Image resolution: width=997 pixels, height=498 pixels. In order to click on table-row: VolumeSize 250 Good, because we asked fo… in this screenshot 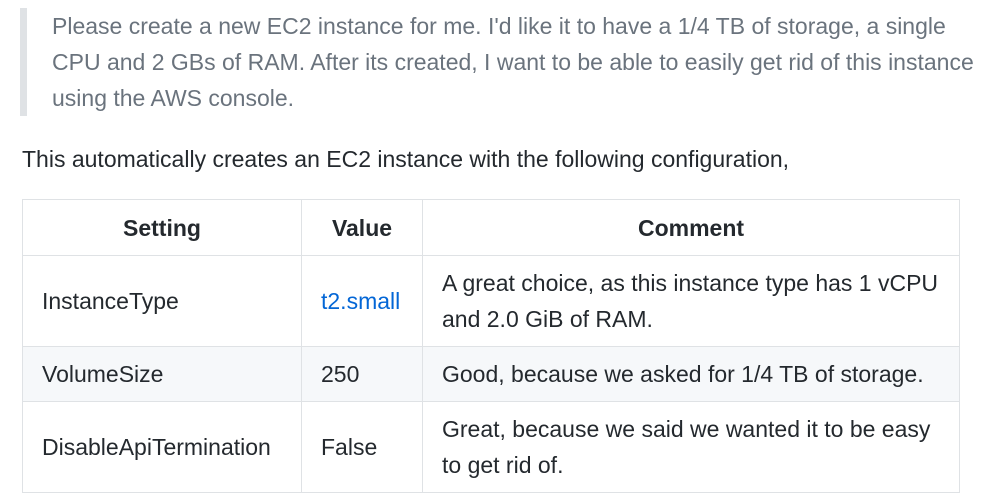, I will do `click(491, 374)`.